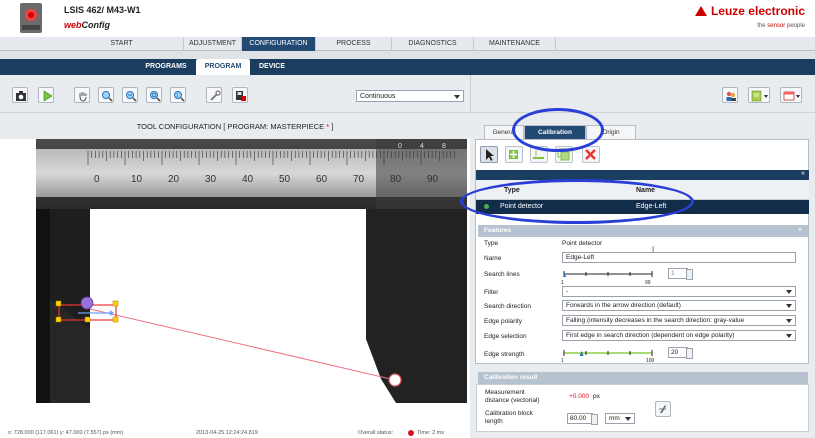  Describe the element at coordinates (242, 344) in the screenshot. I see `roi-search-line` at that location.